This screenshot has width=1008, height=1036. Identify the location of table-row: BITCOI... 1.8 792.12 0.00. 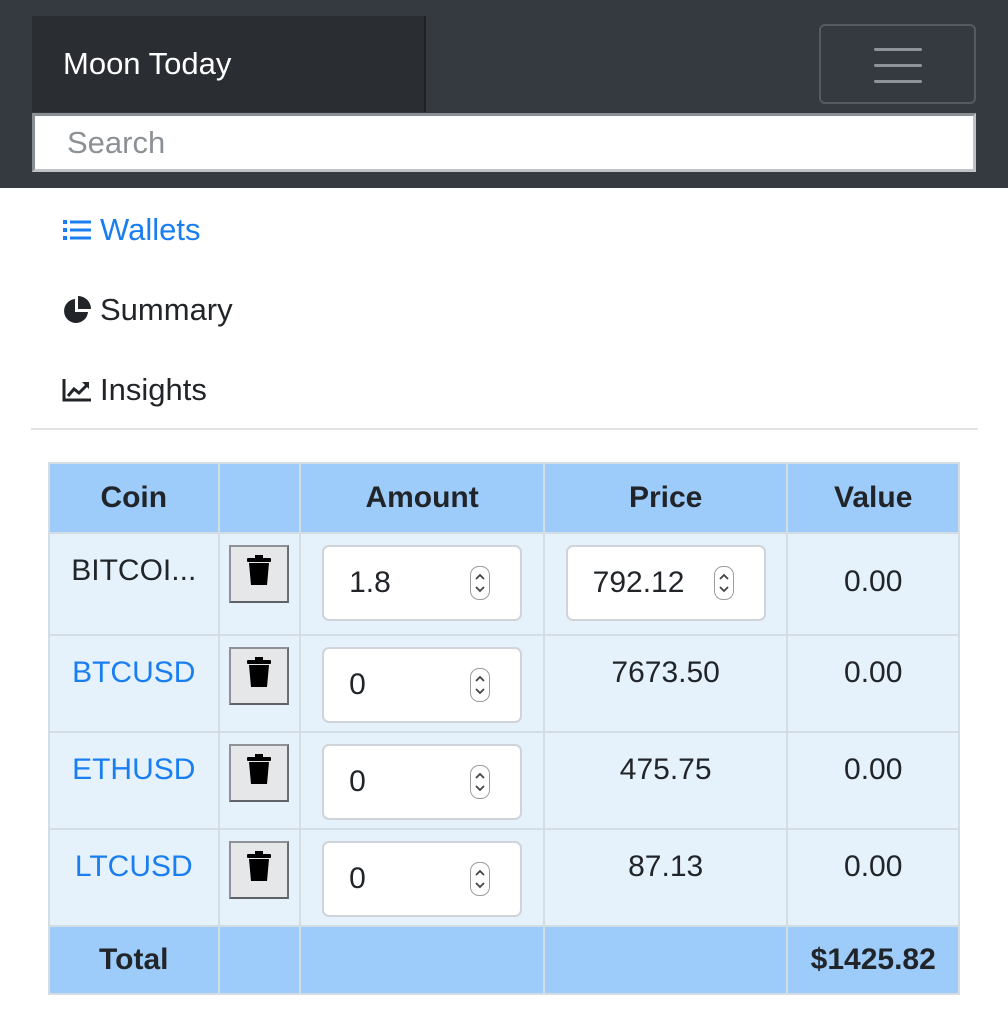
(504, 584).